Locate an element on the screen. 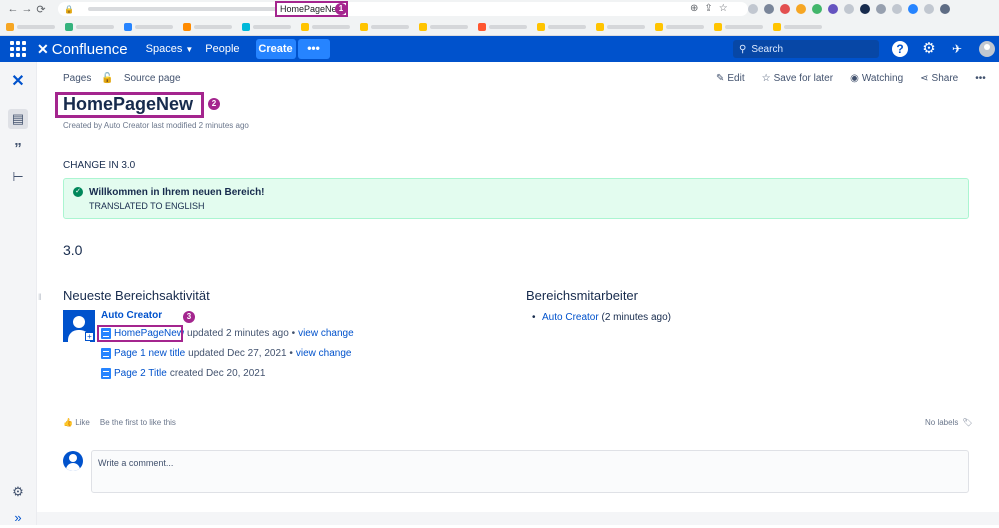 This screenshot has width=999, height=528. forward-icon: → is located at coordinates (27, 9).